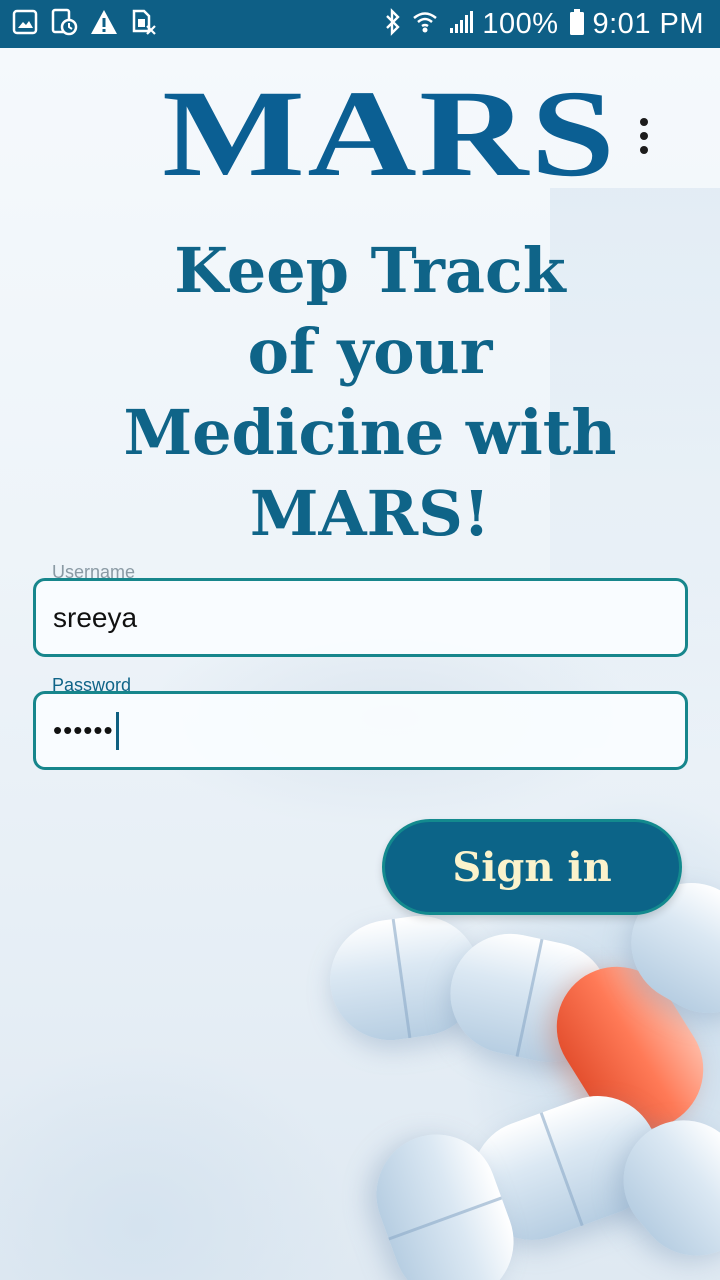  Describe the element at coordinates (94, 572) in the screenshot. I see `username-label: Username` at that location.